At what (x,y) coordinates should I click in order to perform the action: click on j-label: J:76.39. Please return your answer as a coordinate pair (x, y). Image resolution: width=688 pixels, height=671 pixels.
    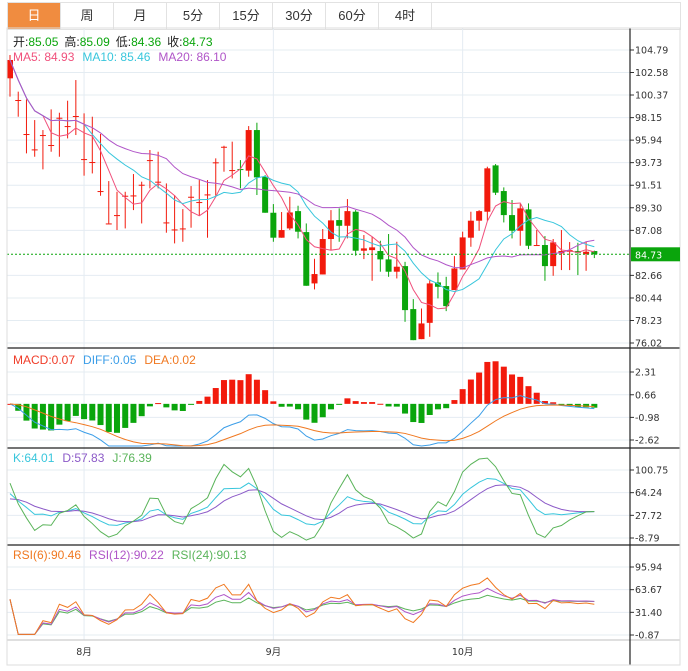
    Looking at the image, I should click on (132, 458).